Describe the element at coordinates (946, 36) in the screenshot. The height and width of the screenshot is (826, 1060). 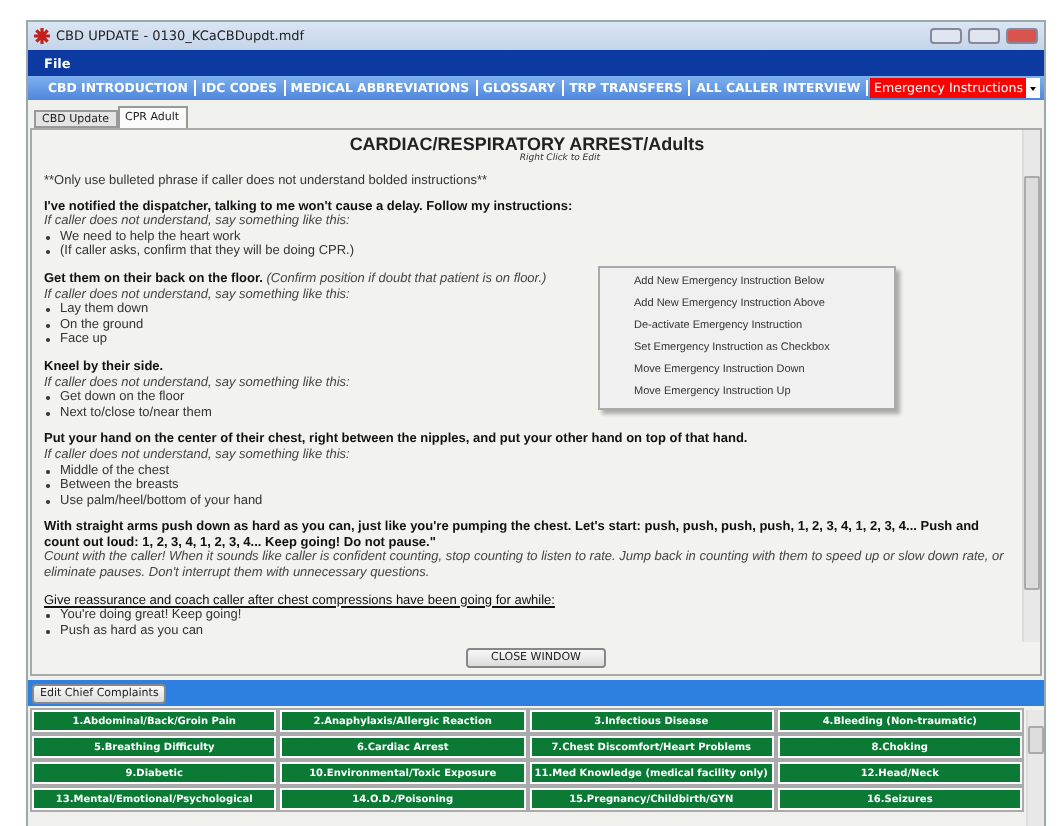
I see `minimize-button` at that location.